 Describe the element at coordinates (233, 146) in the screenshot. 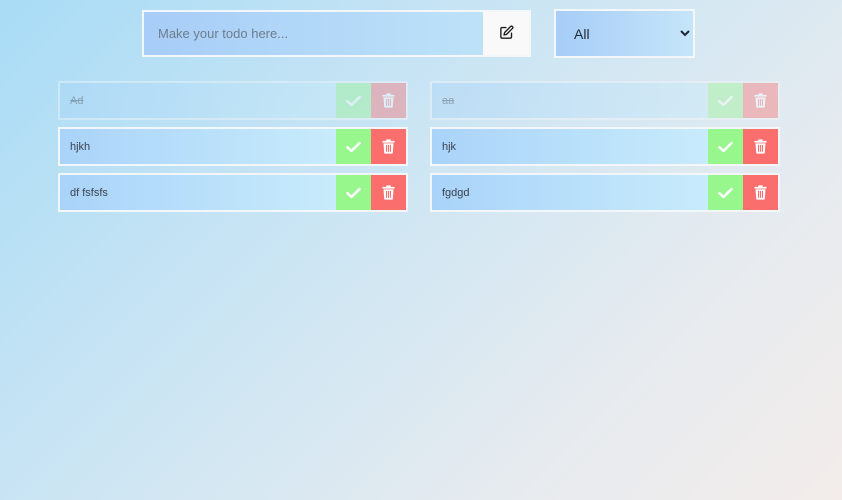

I see `todo-item: hjkh` at that location.